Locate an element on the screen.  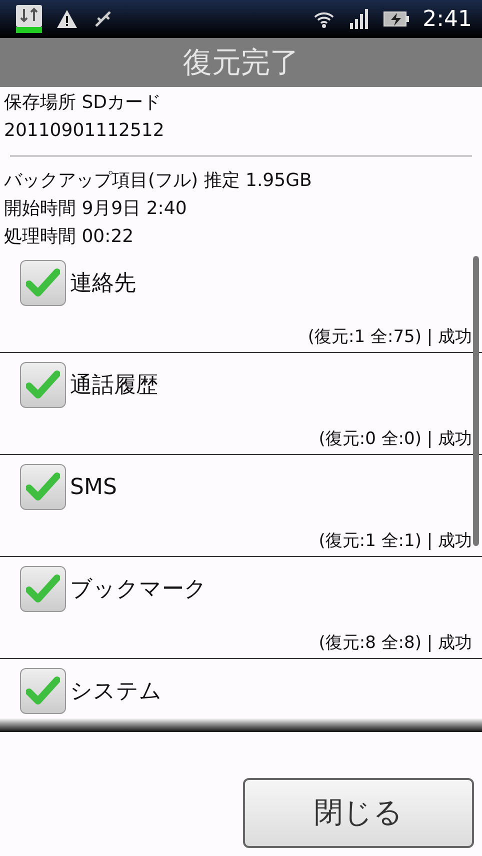
battery-charging-icon is located at coordinates (395, 19).